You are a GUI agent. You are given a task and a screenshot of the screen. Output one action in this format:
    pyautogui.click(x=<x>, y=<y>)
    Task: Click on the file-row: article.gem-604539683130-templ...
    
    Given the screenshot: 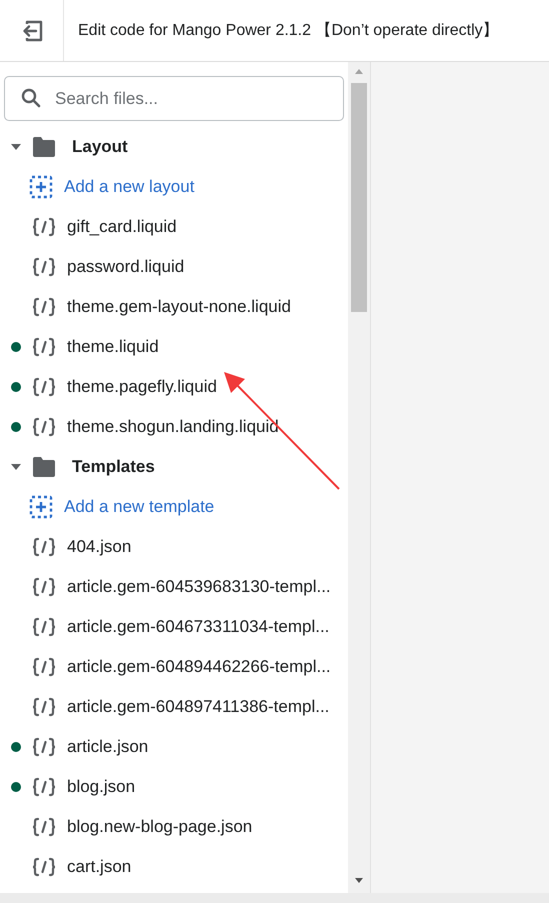 What is the action you would take?
    pyautogui.click(x=174, y=587)
    